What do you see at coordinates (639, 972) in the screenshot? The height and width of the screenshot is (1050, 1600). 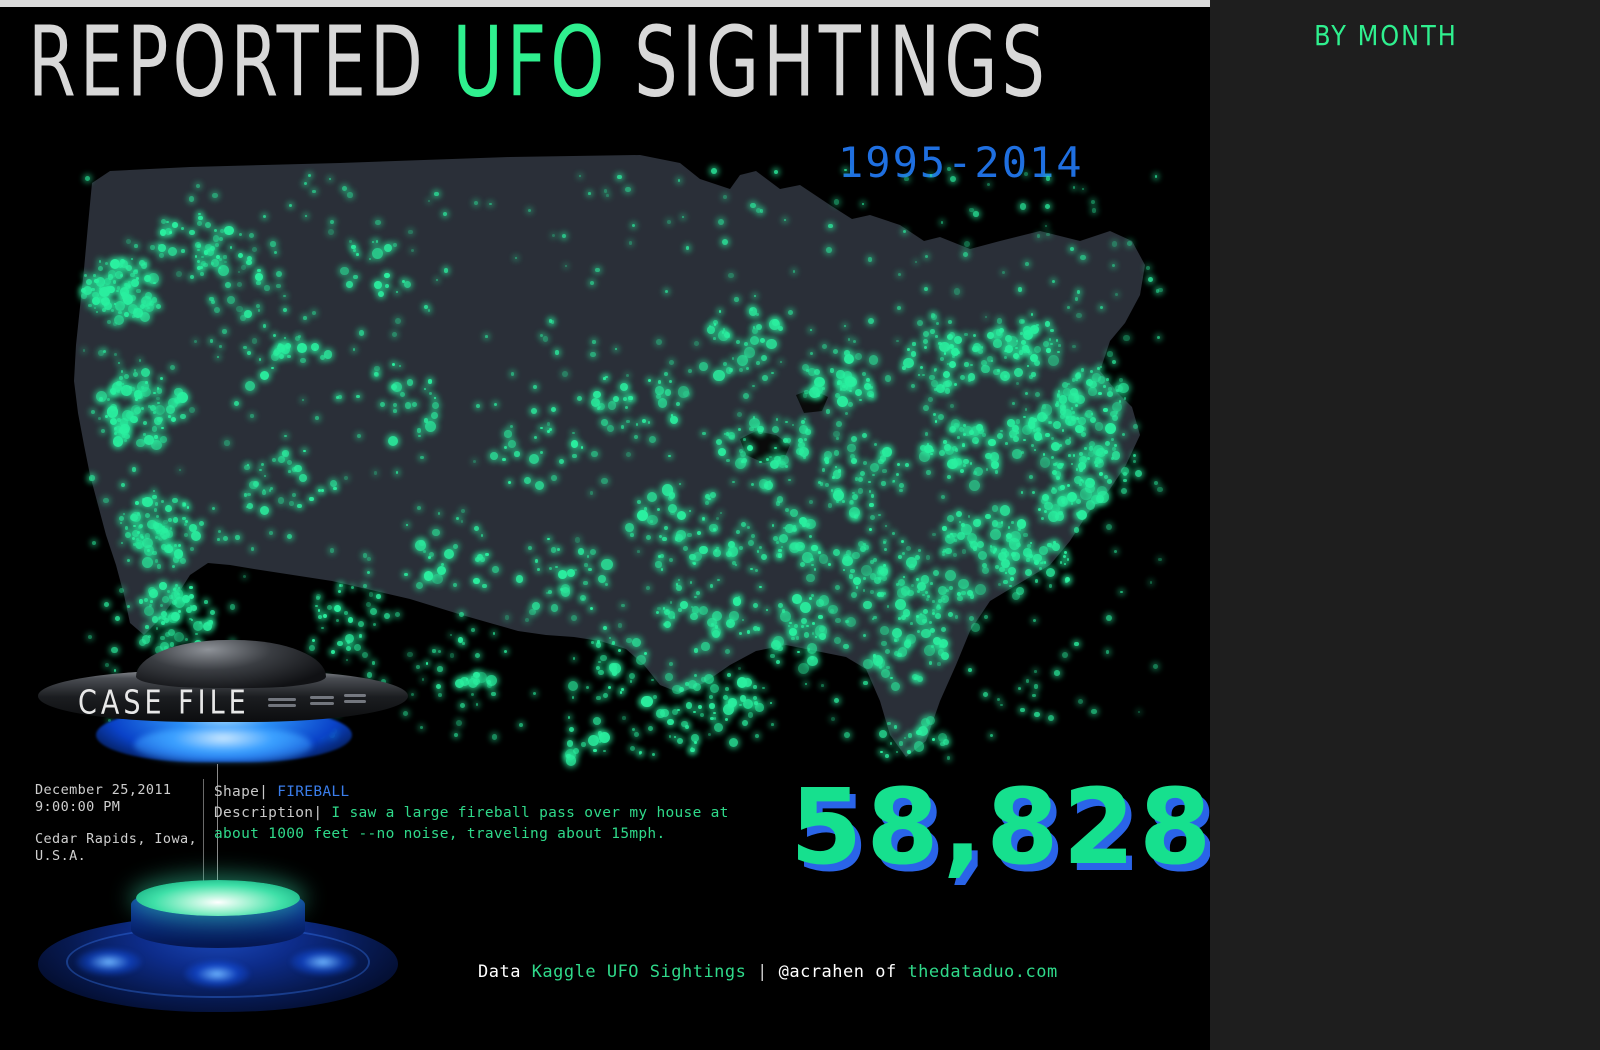 I see `footer-source: Kaggle UFO Sightings` at bounding box center [639, 972].